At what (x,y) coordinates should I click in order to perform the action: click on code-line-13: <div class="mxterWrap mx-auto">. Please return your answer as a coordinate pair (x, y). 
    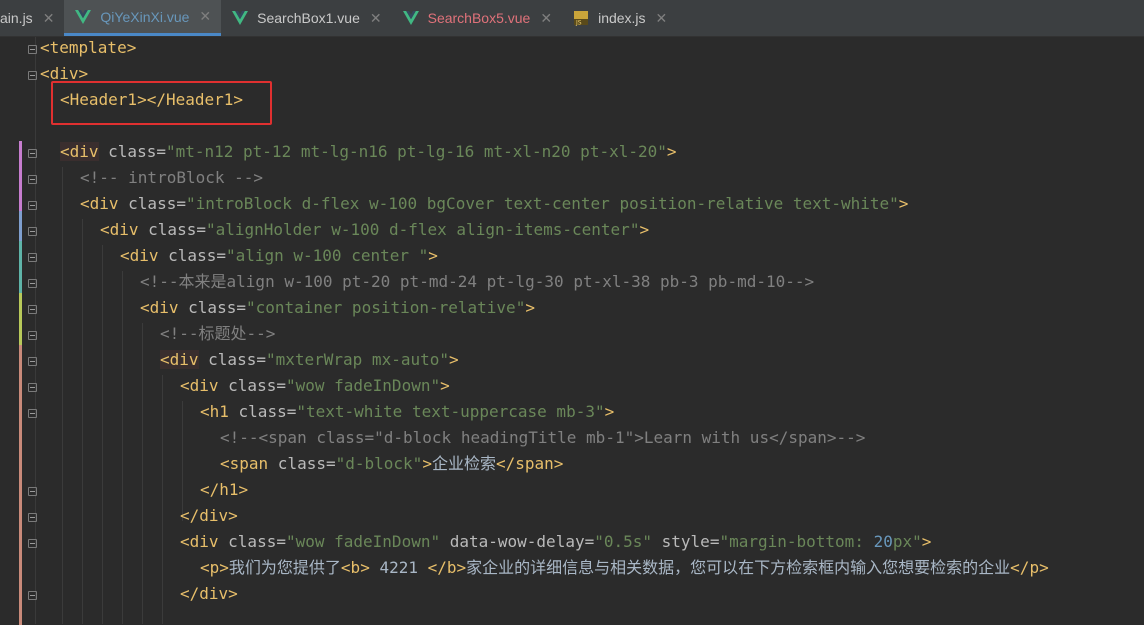
    Looking at the image, I should click on (309, 359).